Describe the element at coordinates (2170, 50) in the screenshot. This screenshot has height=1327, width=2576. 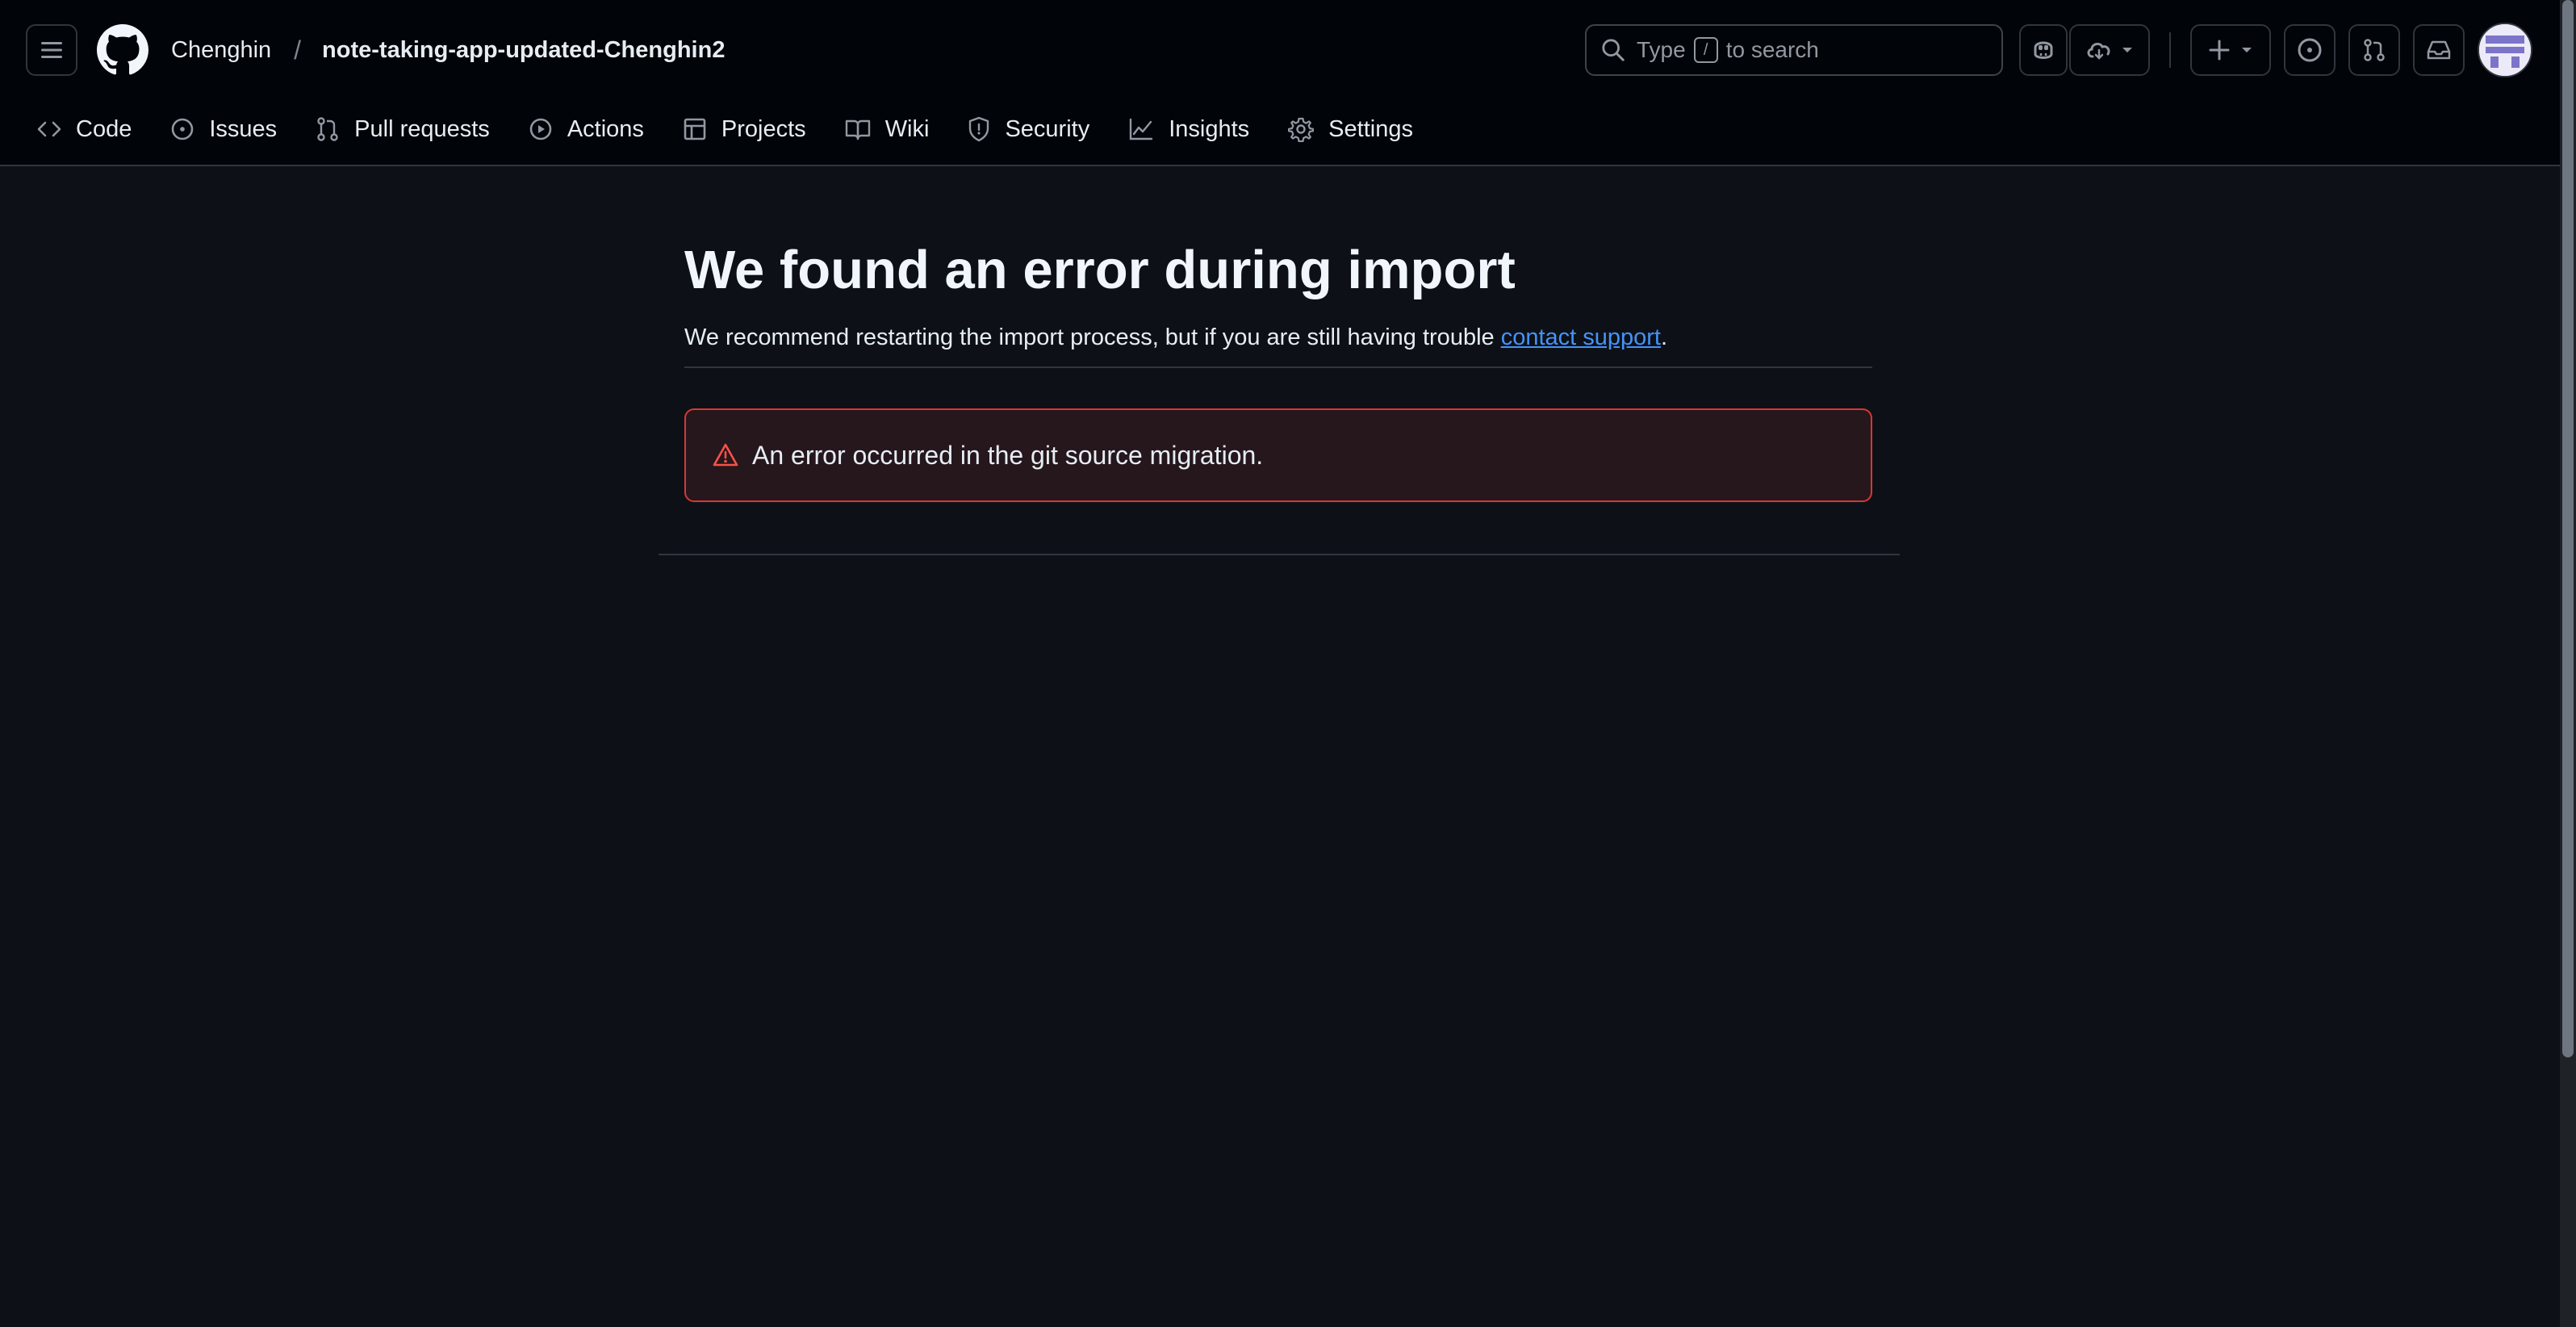
I see `toolbar-divider` at that location.